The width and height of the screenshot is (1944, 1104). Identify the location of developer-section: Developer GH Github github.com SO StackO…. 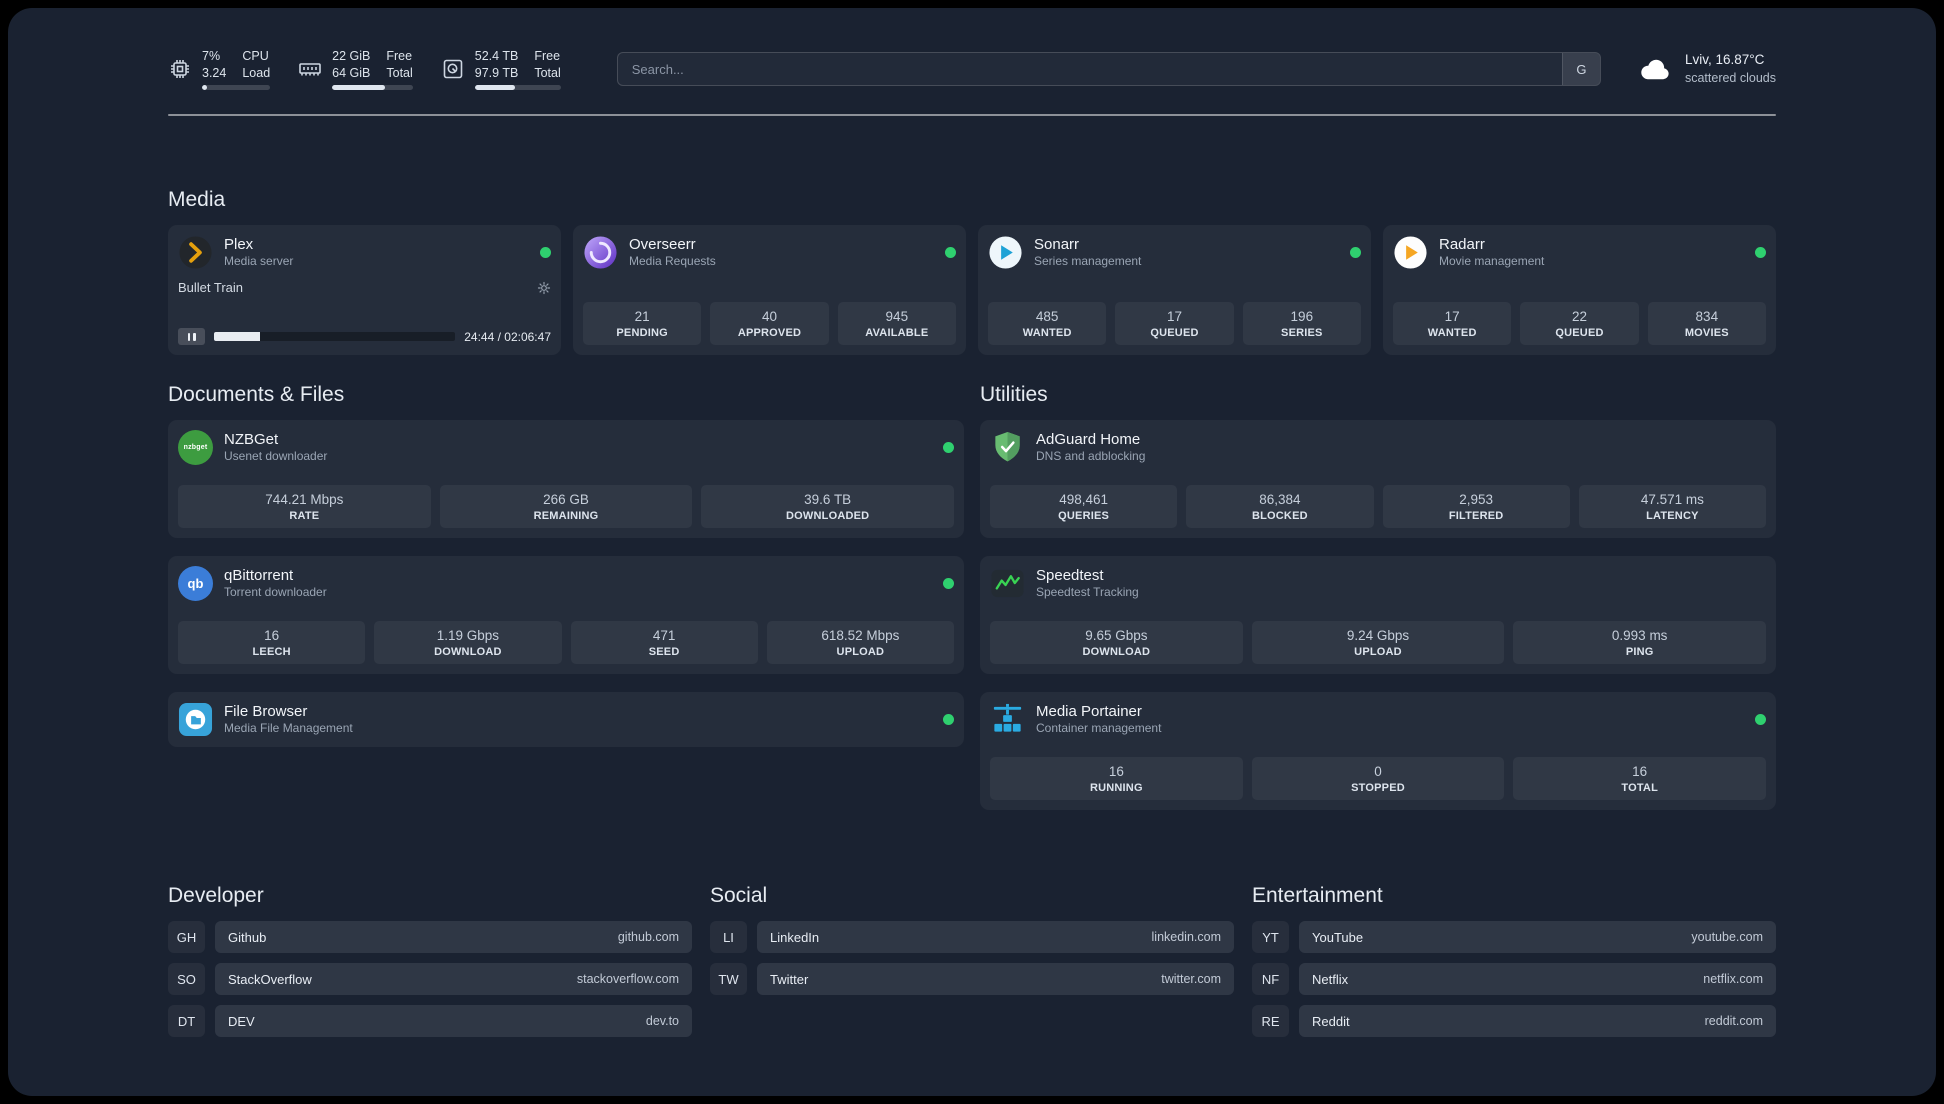
(430, 960).